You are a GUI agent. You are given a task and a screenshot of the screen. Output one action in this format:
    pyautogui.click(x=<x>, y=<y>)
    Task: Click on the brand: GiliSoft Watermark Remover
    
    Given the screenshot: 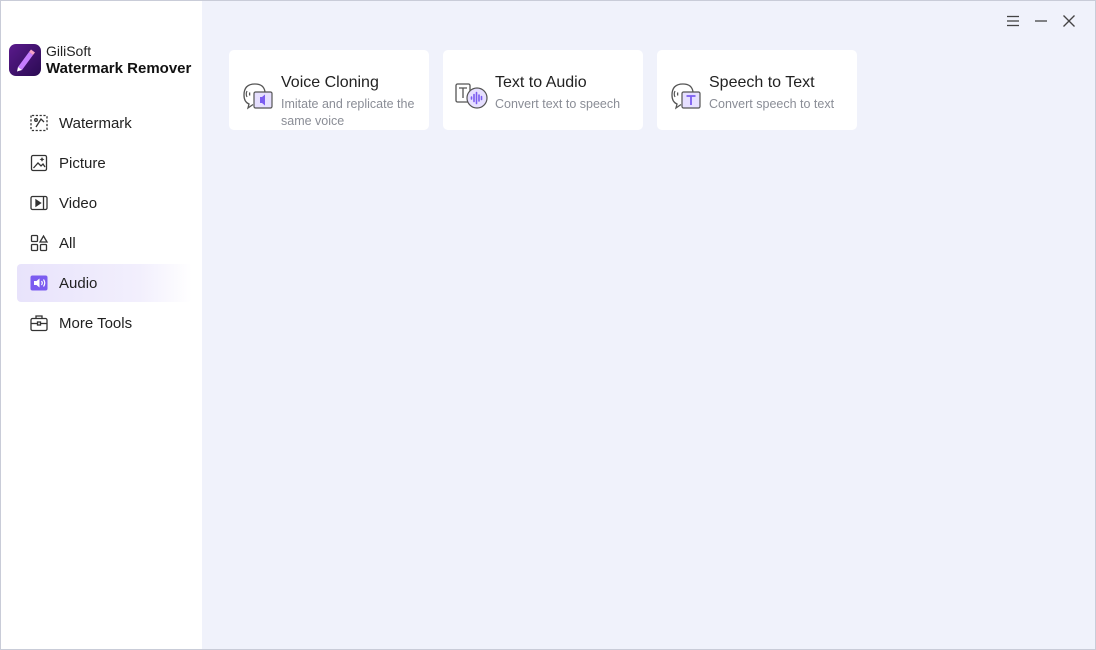 What is the action you would take?
    pyautogui.click(x=100, y=60)
    